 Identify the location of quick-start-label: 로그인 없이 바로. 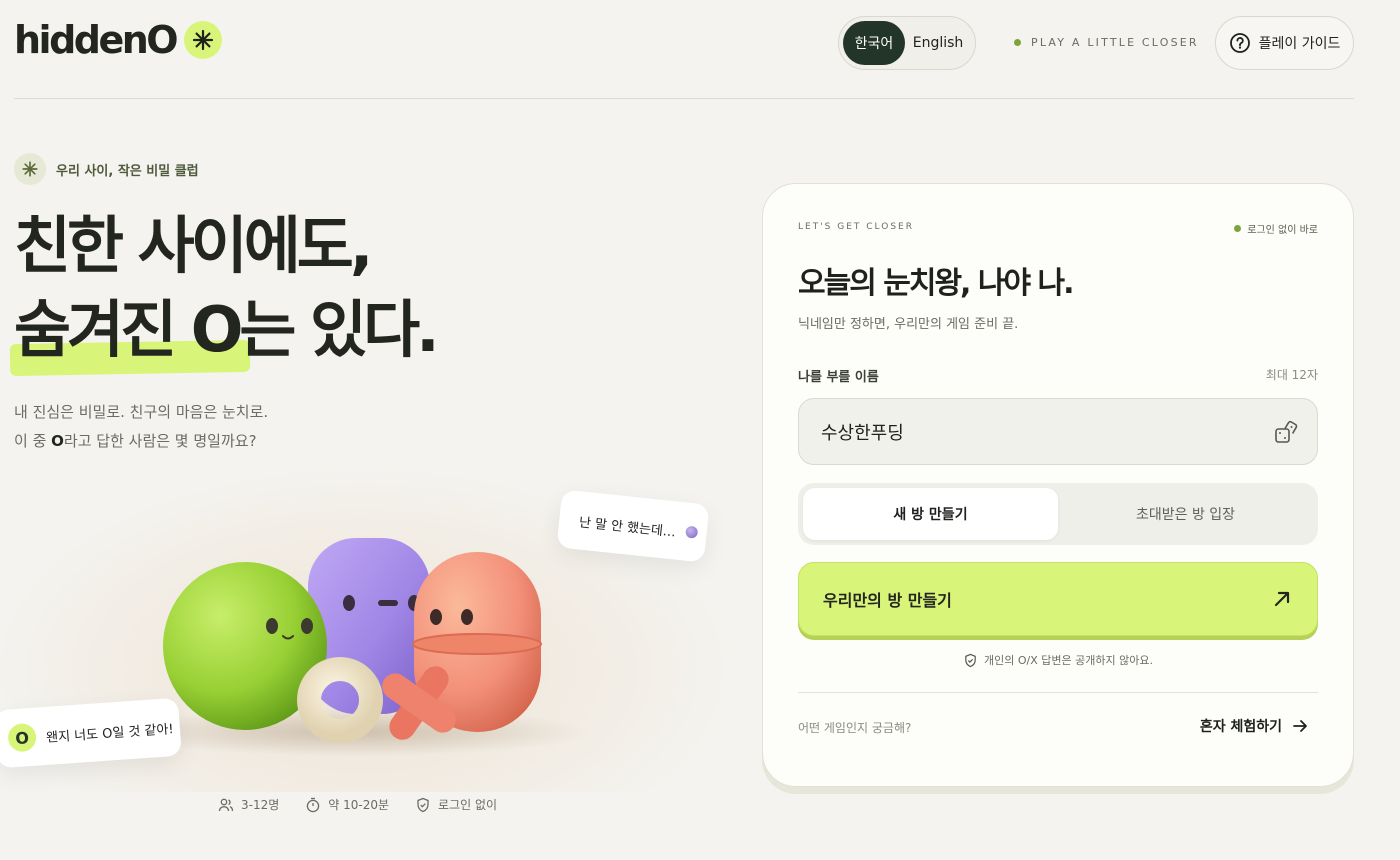
(1276, 228).